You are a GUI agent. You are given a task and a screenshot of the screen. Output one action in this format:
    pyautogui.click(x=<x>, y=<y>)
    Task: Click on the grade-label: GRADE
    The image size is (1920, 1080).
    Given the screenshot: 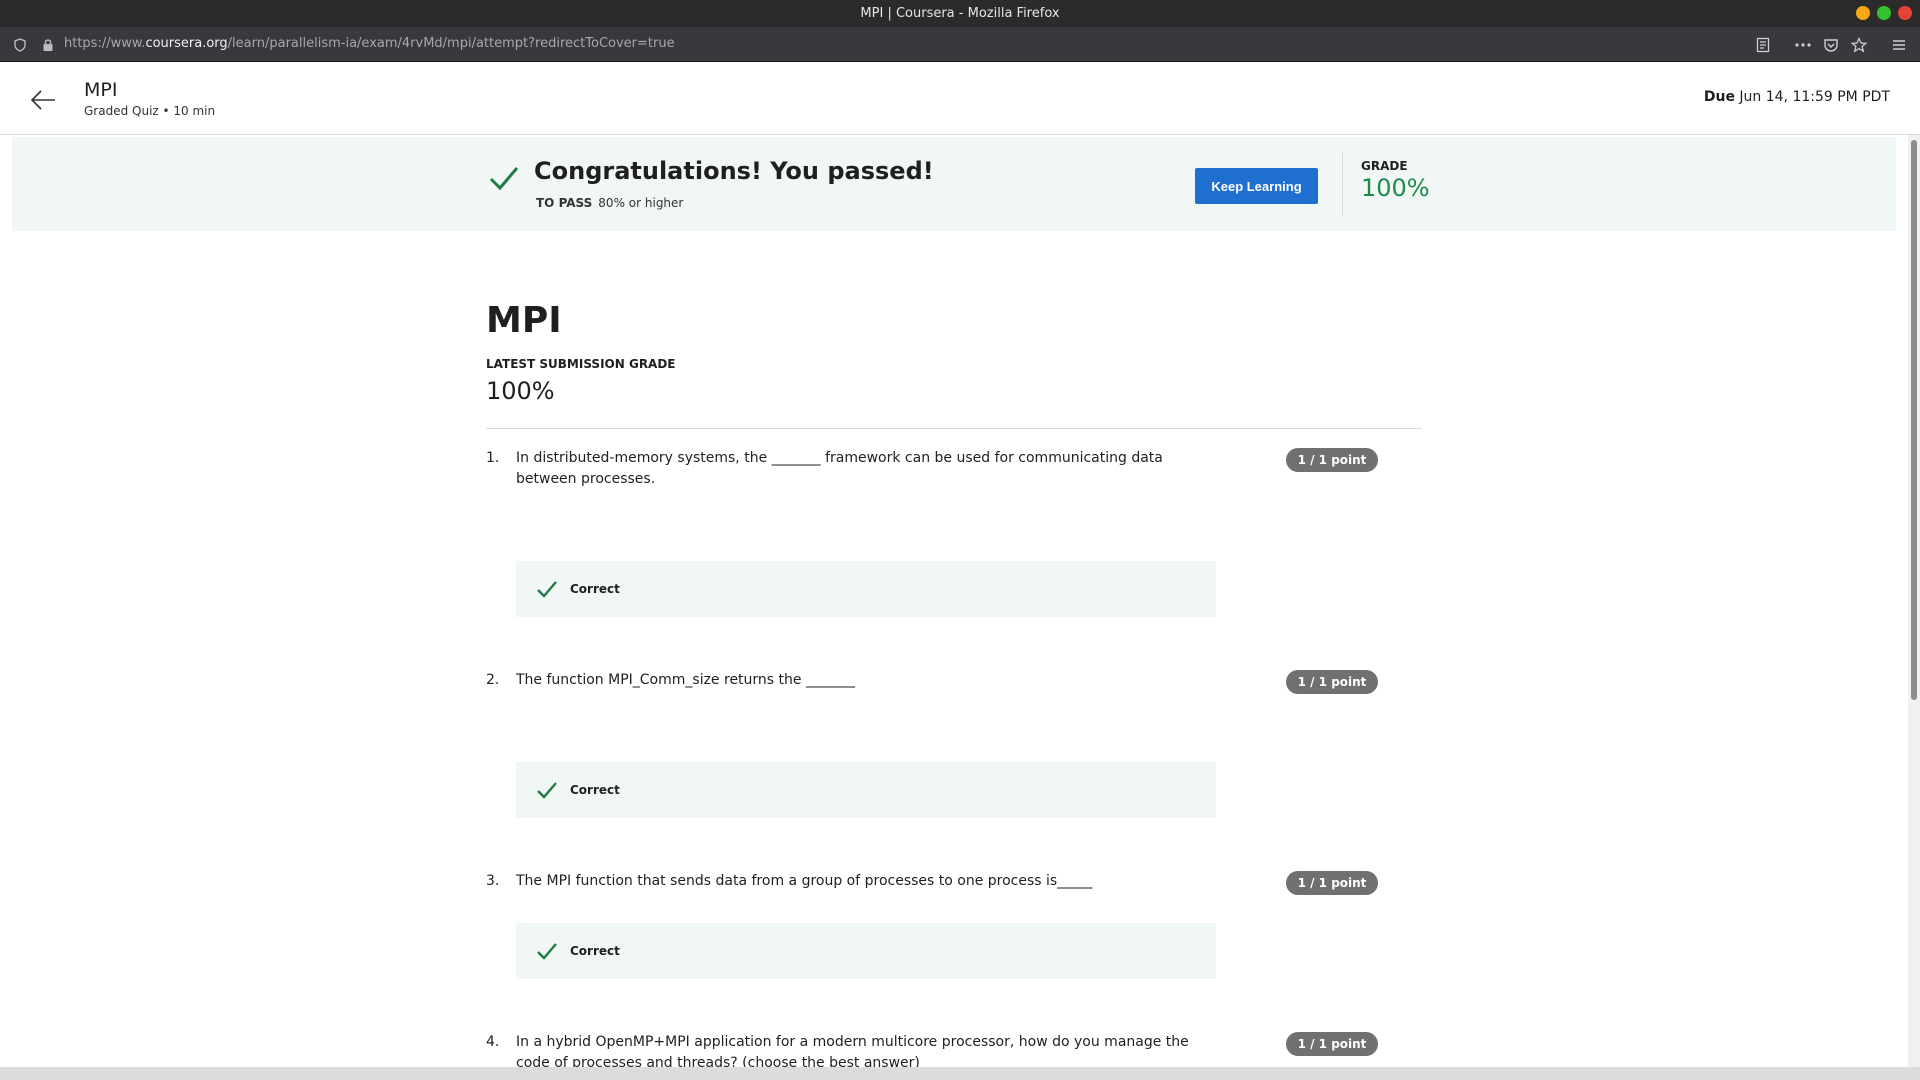 What is the action you would take?
    pyautogui.click(x=1384, y=166)
    